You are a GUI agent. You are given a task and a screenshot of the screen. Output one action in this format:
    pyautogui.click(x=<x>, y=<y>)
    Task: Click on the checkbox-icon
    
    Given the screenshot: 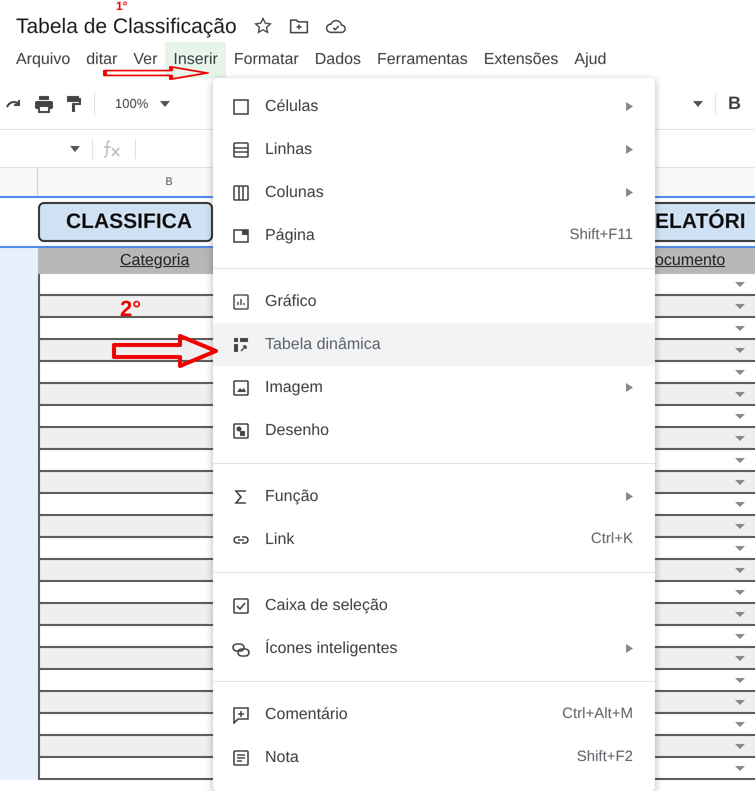 What is the action you would take?
    pyautogui.click(x=241, y=605)
    